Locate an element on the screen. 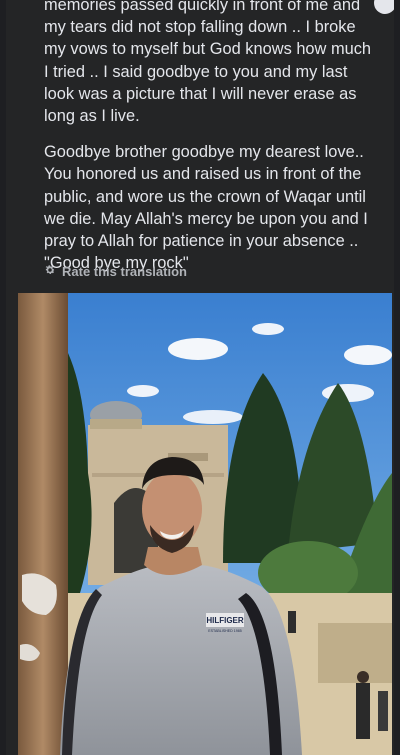  shirt-logo-subtext: ESTABLISHED 1985 is located at coordinates (225, 631).